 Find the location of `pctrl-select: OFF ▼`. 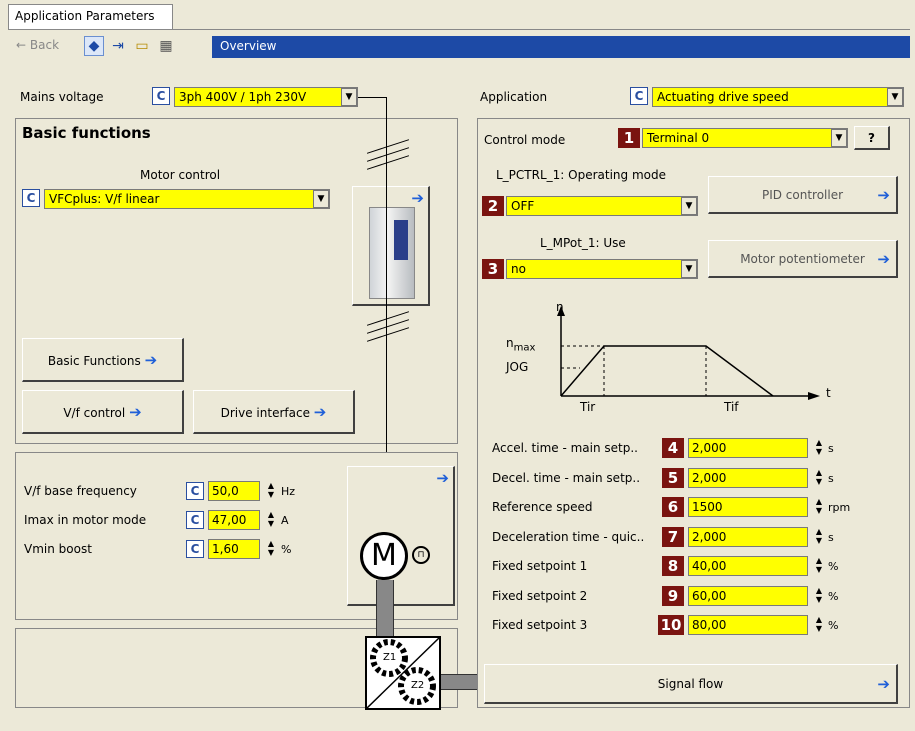

pctrl-select: OFF ▼ is located at coordinates (602, 206).